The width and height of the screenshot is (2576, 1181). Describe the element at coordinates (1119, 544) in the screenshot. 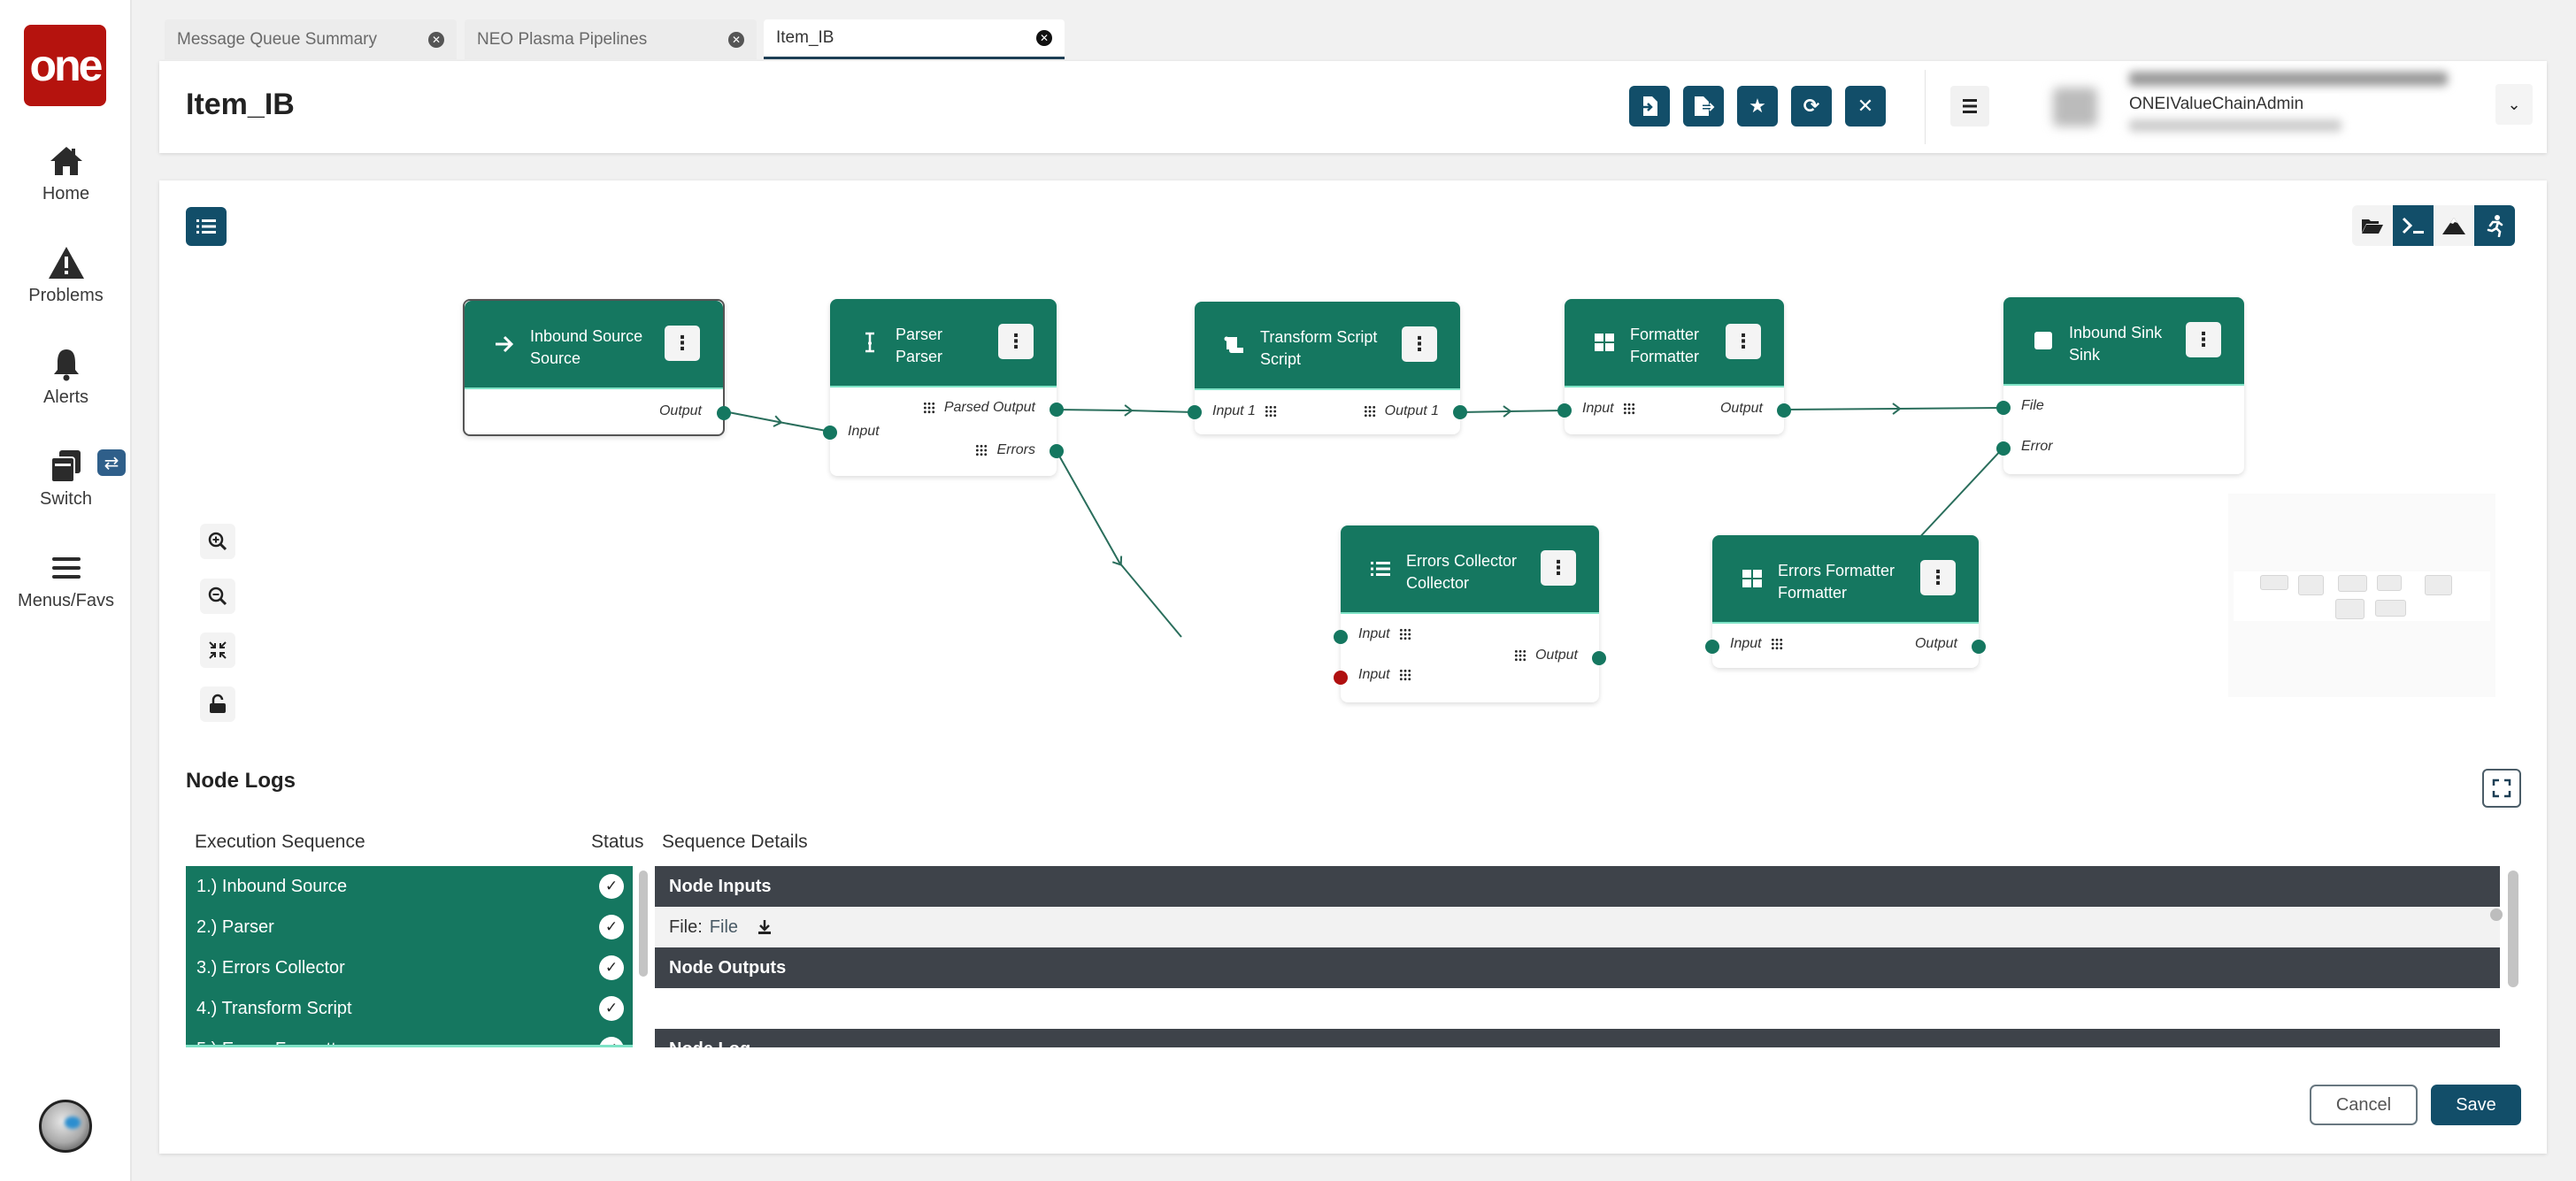

I see `edge-parser-errors-to-collector` at that location.